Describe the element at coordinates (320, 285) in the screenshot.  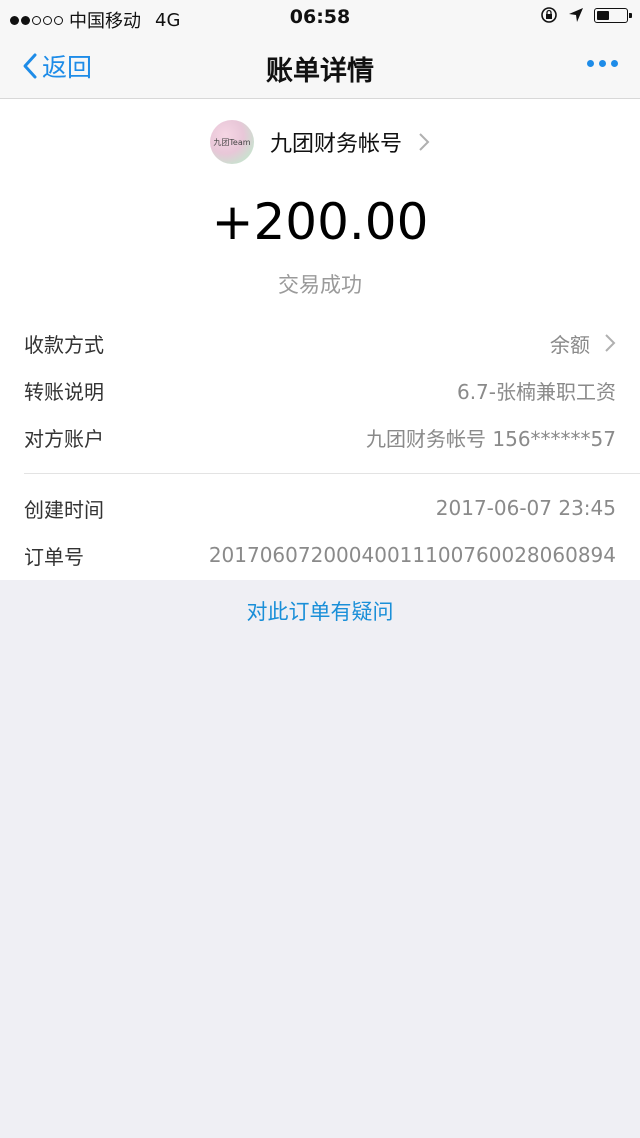
I see `transaction-status: 交易成功` at that location.